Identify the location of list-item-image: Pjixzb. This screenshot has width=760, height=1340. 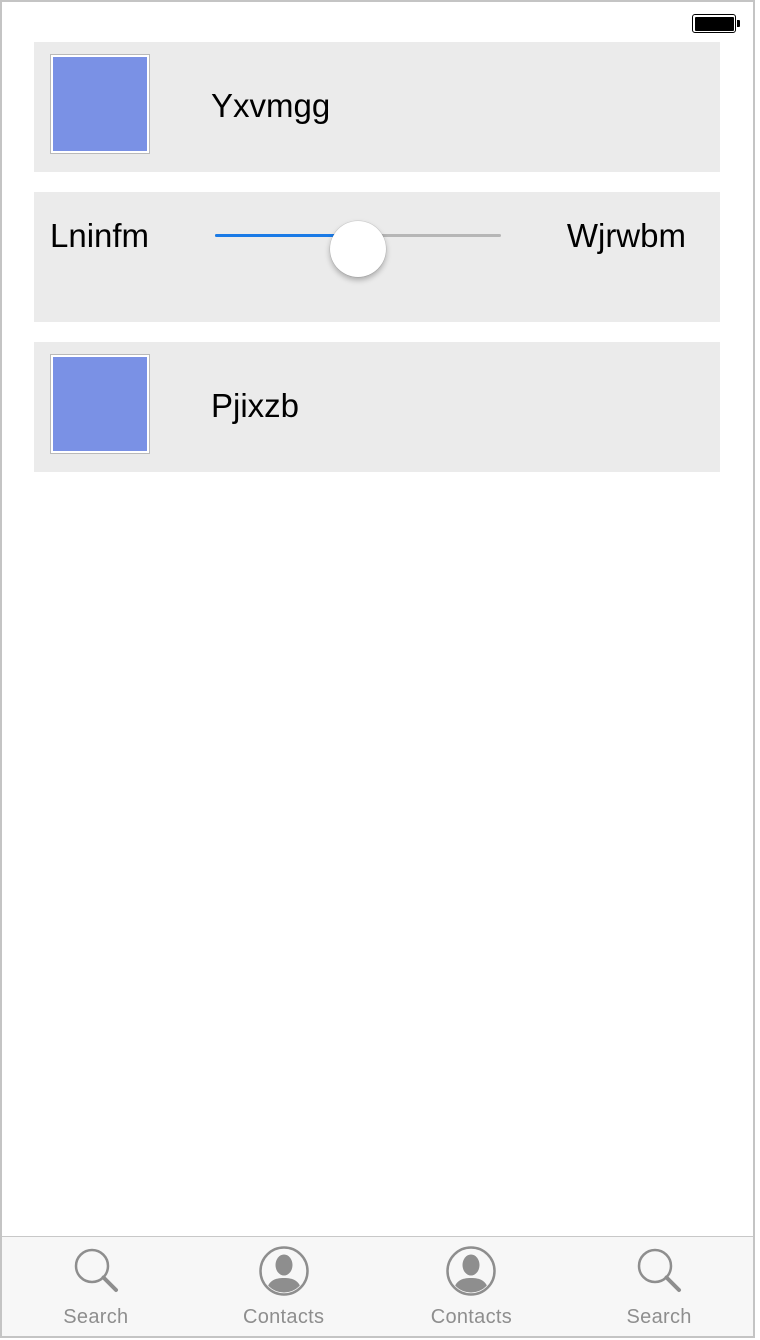
(377, 407).